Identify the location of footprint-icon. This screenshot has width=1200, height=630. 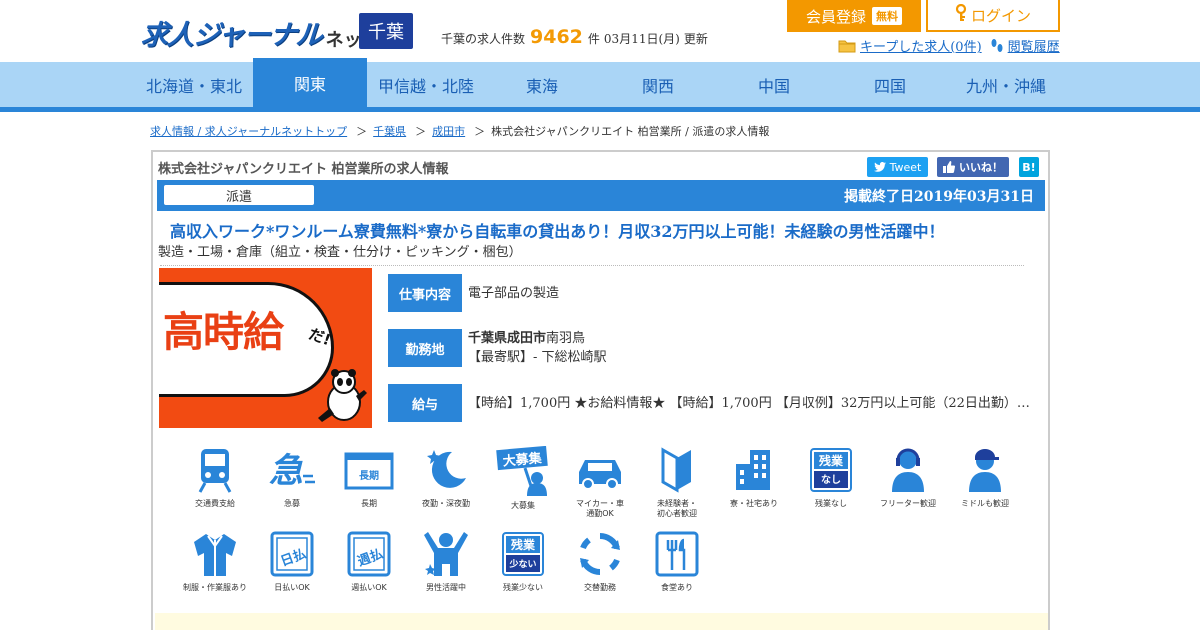
(997, 46).